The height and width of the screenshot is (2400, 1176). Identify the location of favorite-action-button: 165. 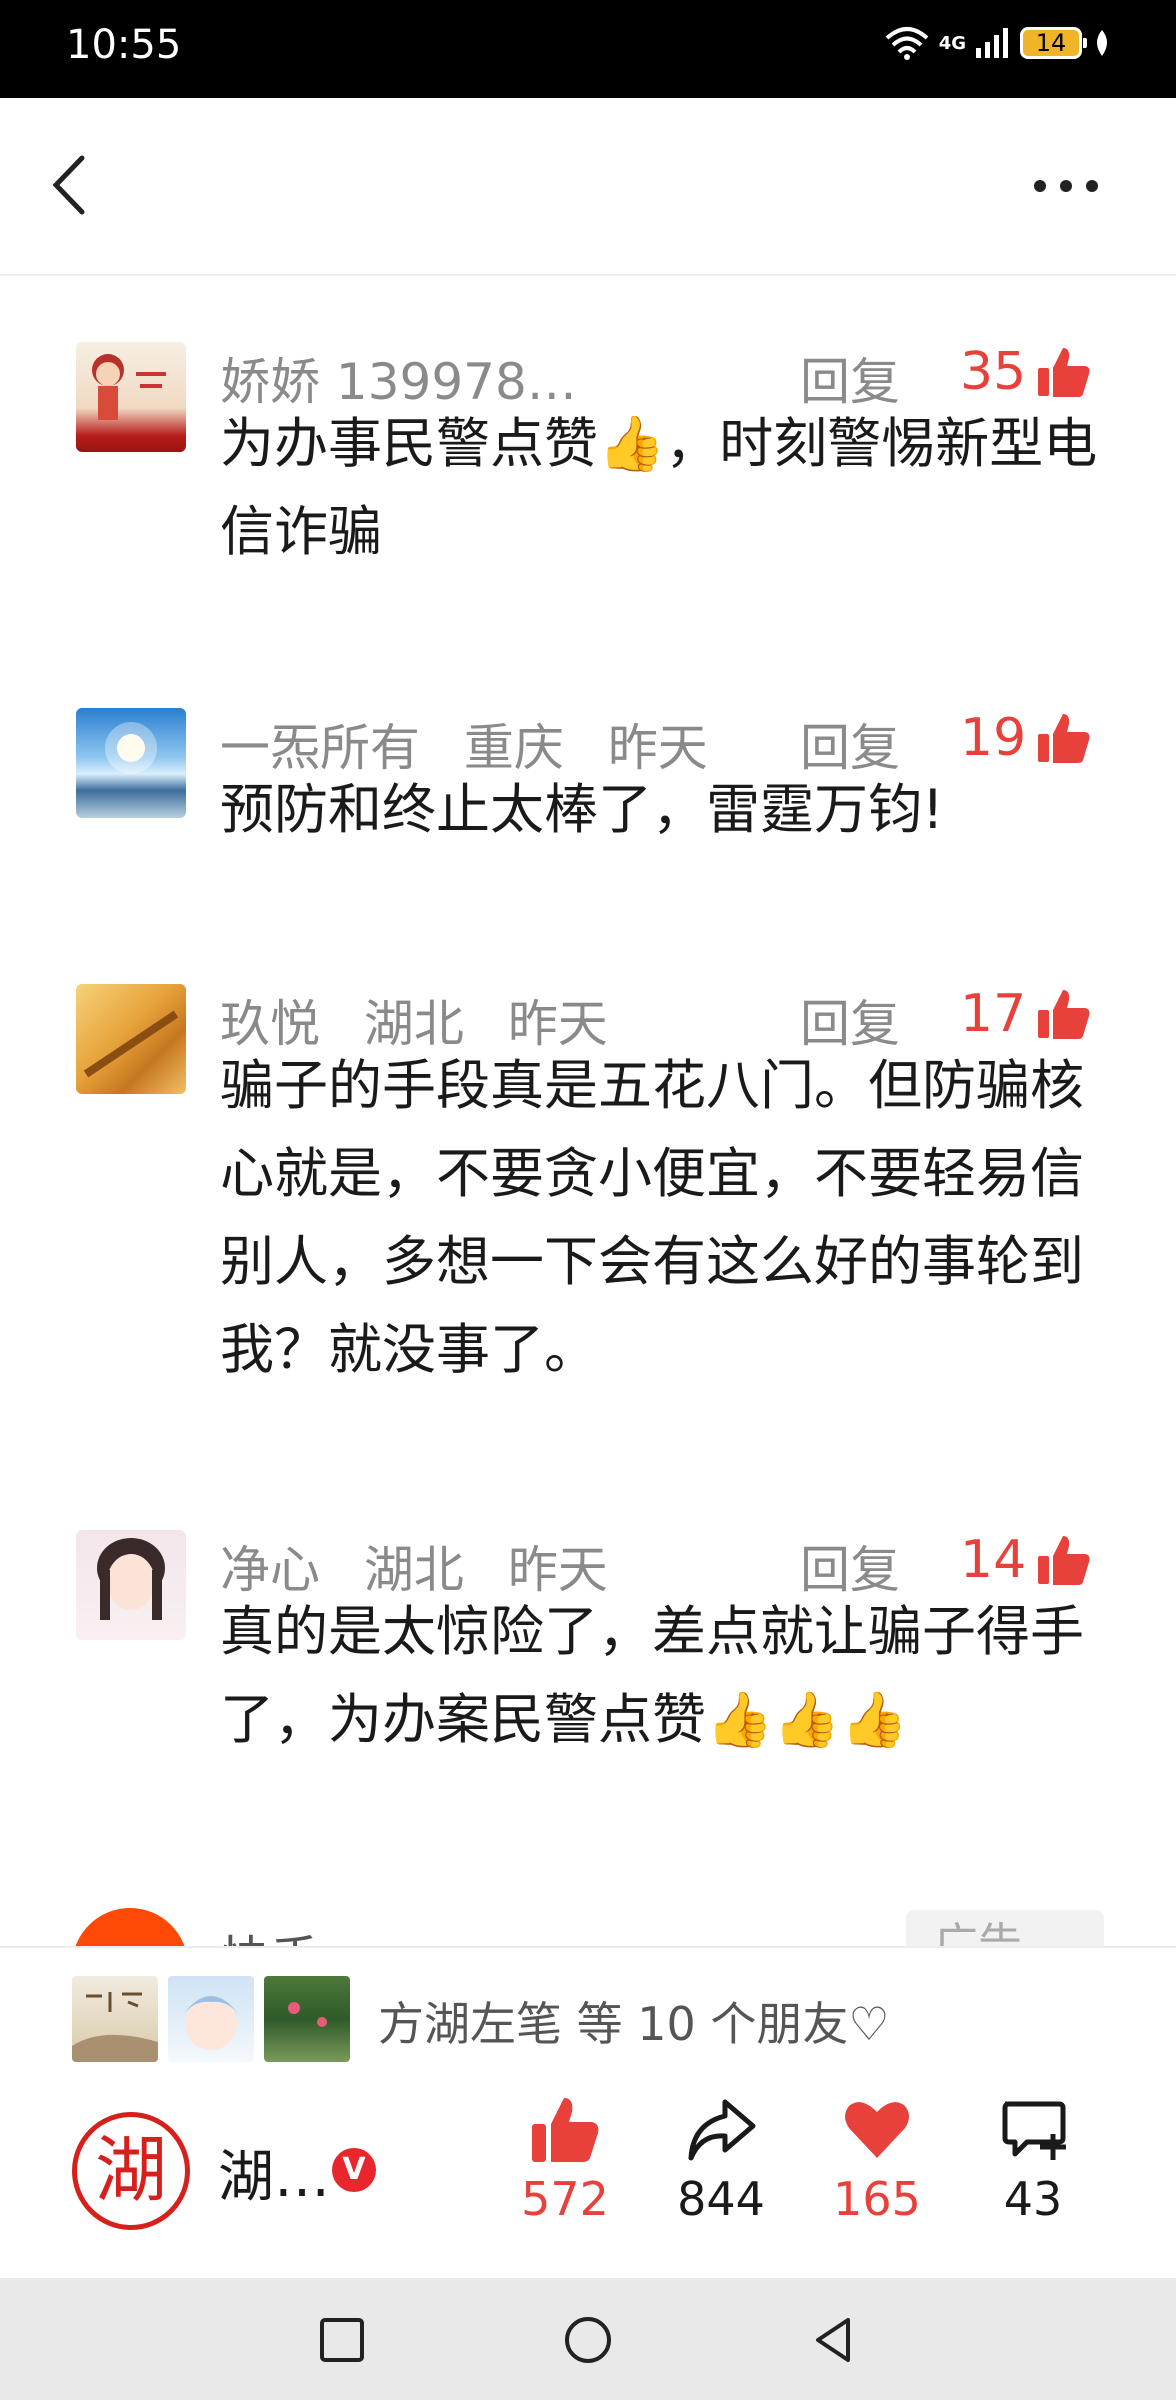
(877, 2160).